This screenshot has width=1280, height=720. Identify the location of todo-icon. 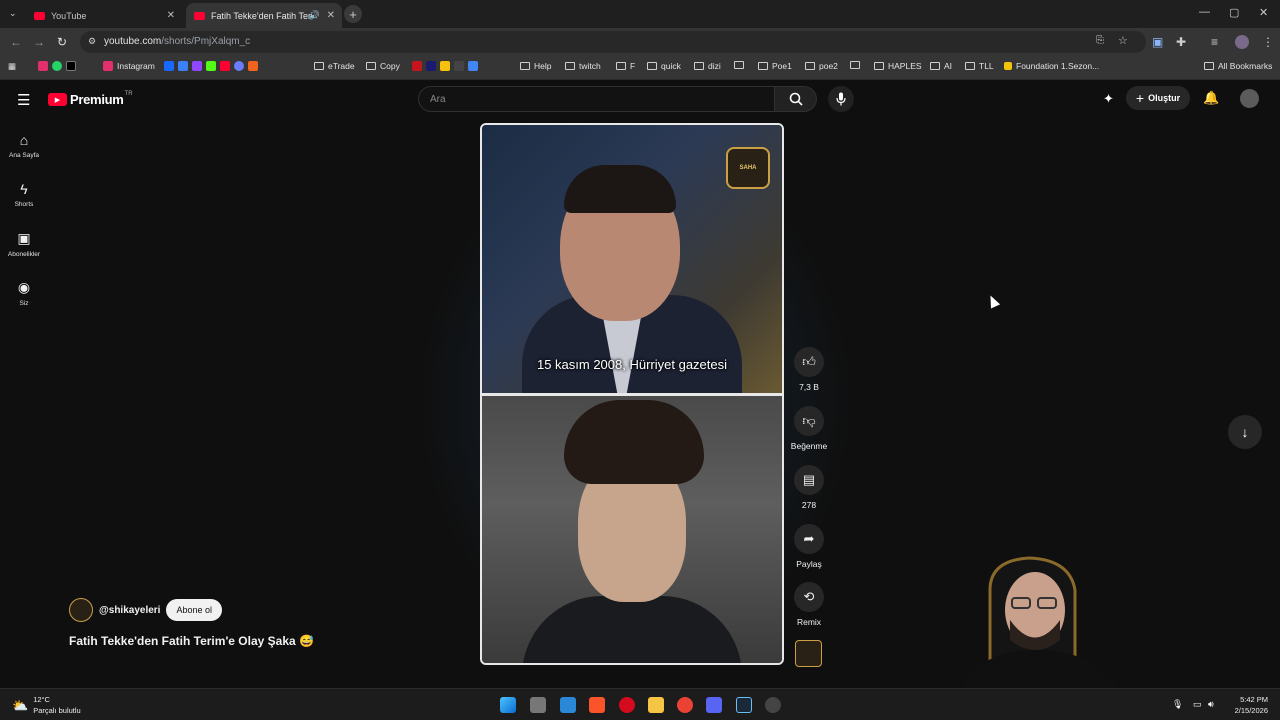
(568, 705).